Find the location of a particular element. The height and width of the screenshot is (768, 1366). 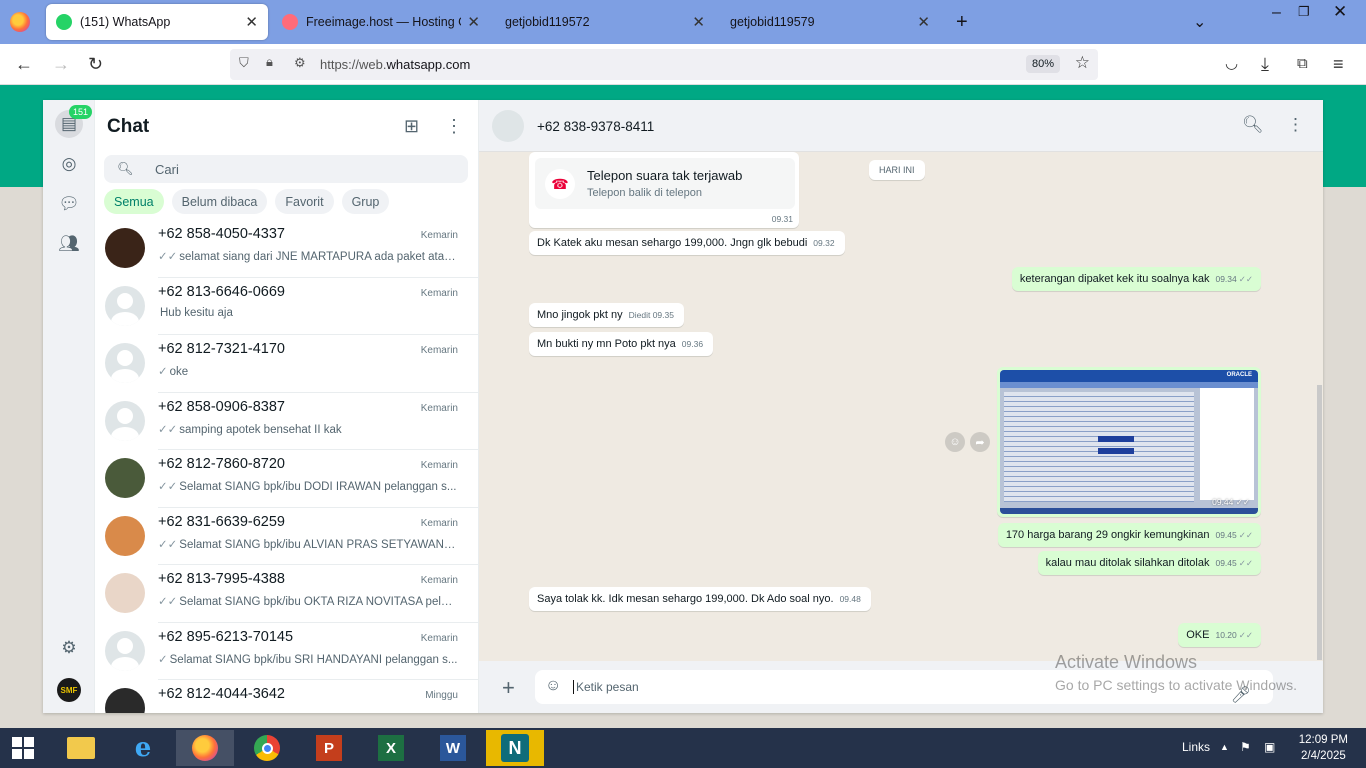

chat-list-item: +62 812-4044-3642 Minggu is located at coordinates (286, 696).